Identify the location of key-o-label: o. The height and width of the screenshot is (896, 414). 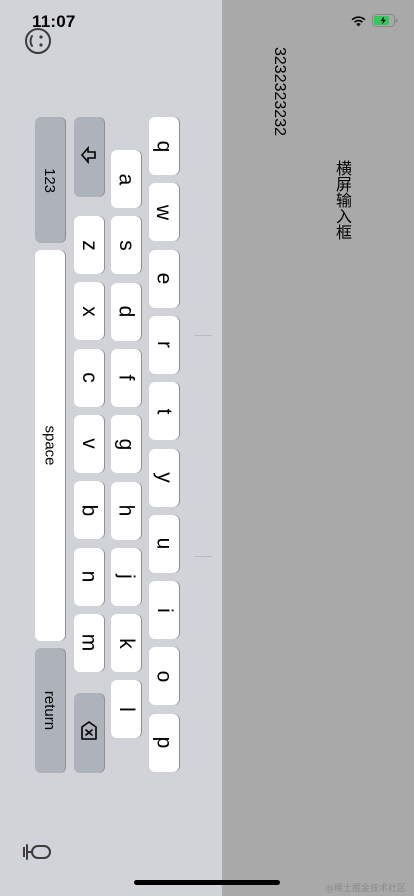
(164, 676).